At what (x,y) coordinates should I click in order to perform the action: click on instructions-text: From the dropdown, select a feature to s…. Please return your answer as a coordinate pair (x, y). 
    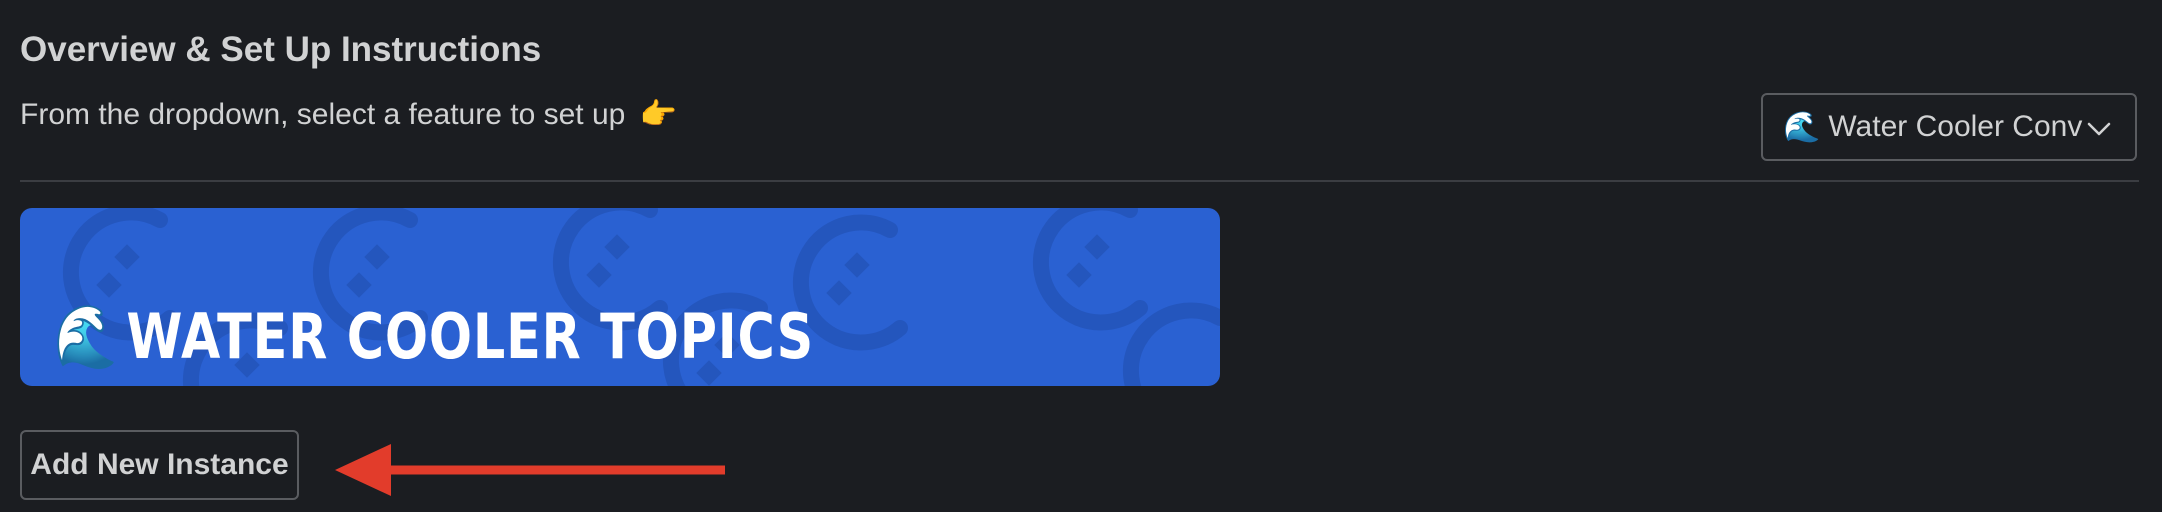
    Looking at the image, I should click on (348, 114).